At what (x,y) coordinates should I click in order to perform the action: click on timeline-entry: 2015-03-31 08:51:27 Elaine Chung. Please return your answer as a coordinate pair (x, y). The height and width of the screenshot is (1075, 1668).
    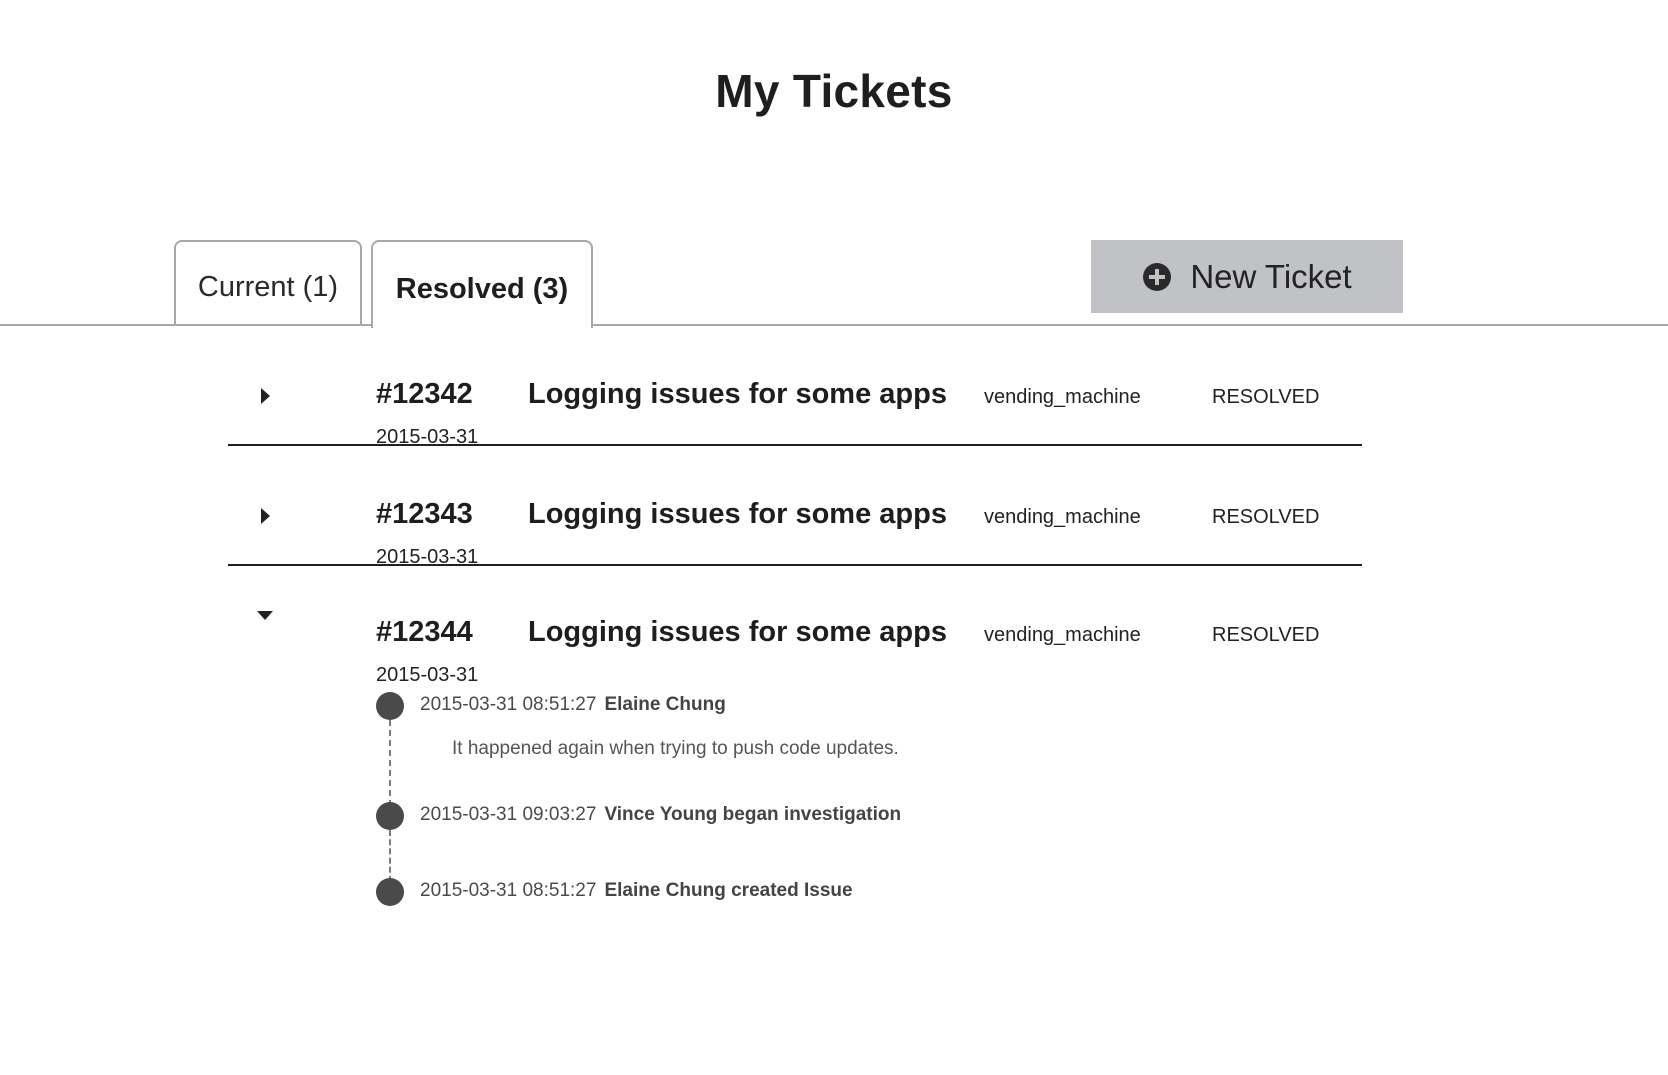
    Looking at the image, I should click on (573, 705).